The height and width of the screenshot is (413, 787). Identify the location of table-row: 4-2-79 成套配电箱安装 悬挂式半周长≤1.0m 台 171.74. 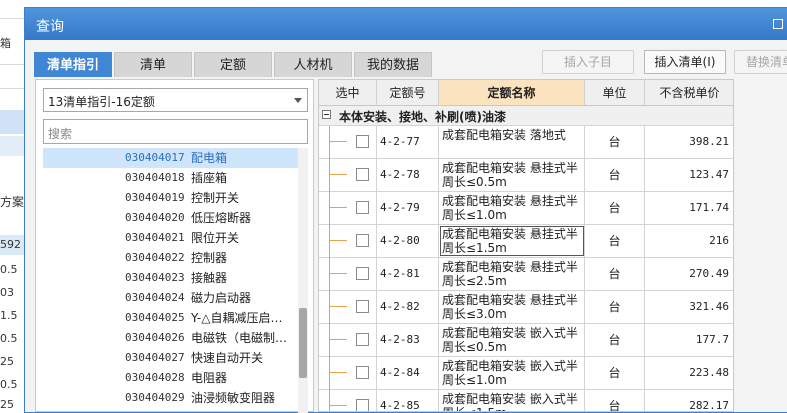
(526, 208).